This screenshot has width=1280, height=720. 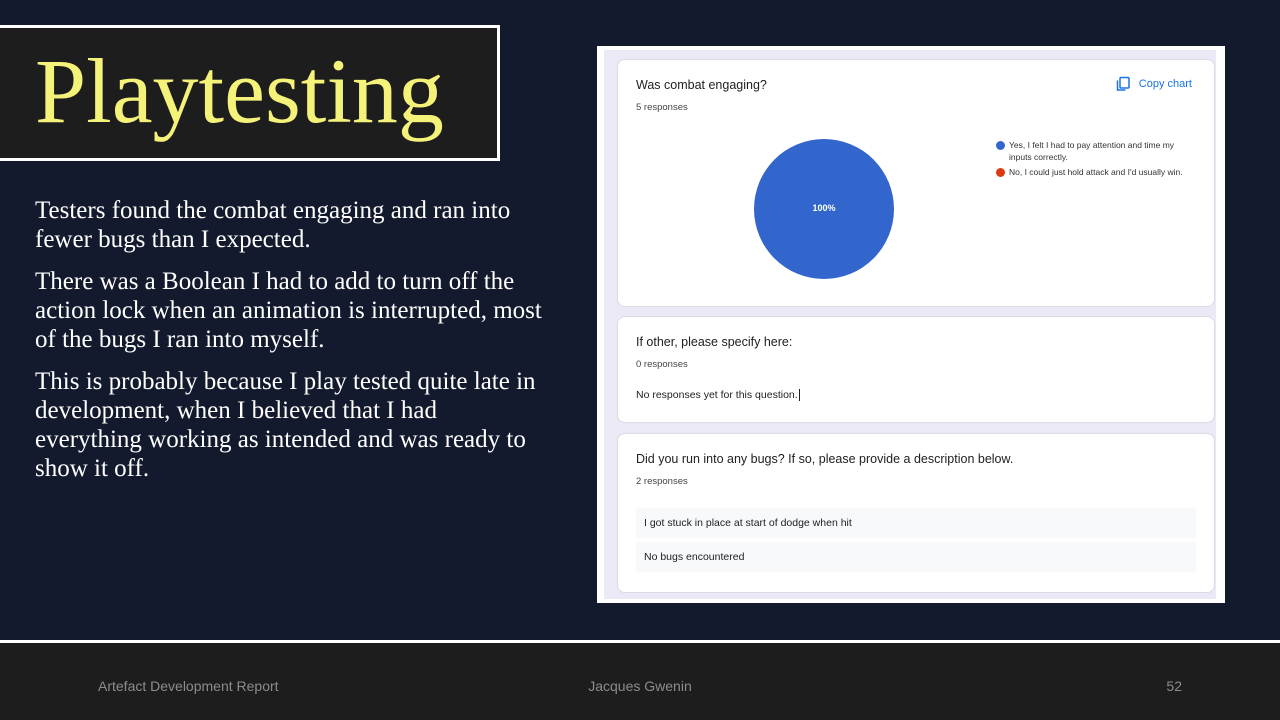 What do you see at coordinates (239, 91) in the screenshot?
I see `slide-title: Playtesting` at bounding box center [239, 91].